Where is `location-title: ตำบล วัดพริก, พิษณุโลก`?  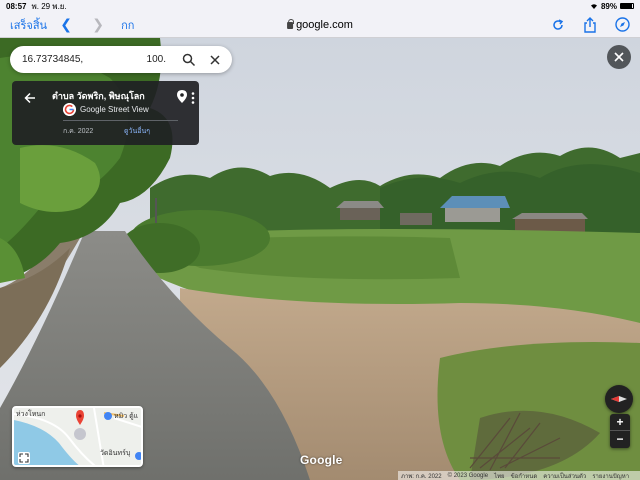 location-title: ตำบล วัดพริก, พิษณุโลก is located at coordinates (98, 96).